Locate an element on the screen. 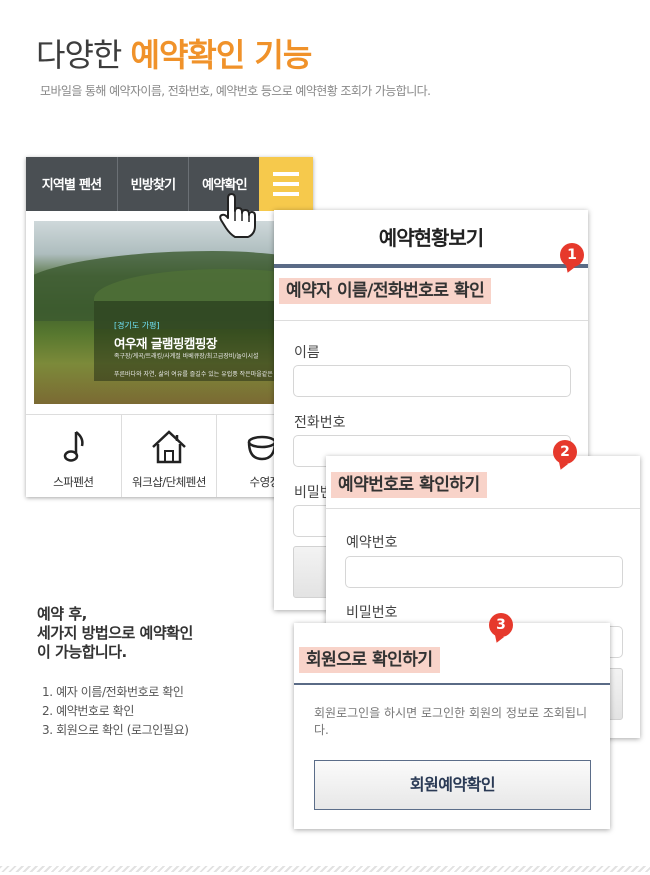 Image resolution: width=650 pixels, height=875 pixels. summary-line: 예약 후, is located at coordinates (62, 614).